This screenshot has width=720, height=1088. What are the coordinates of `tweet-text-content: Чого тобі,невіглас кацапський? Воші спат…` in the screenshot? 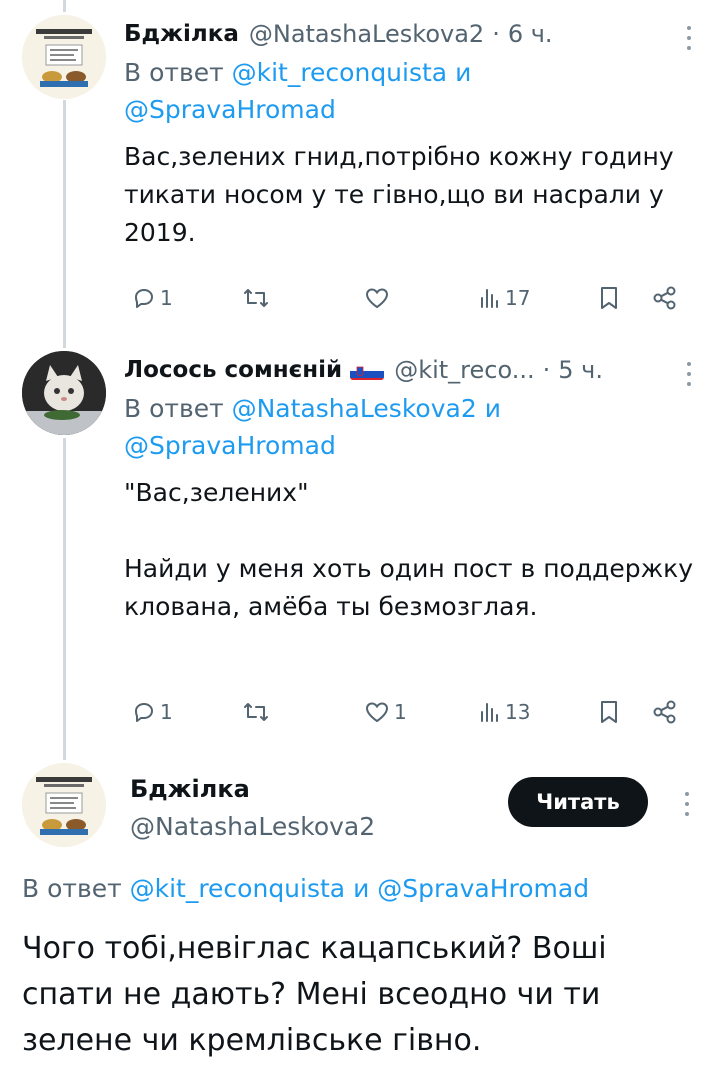 It's located at (314, 994).